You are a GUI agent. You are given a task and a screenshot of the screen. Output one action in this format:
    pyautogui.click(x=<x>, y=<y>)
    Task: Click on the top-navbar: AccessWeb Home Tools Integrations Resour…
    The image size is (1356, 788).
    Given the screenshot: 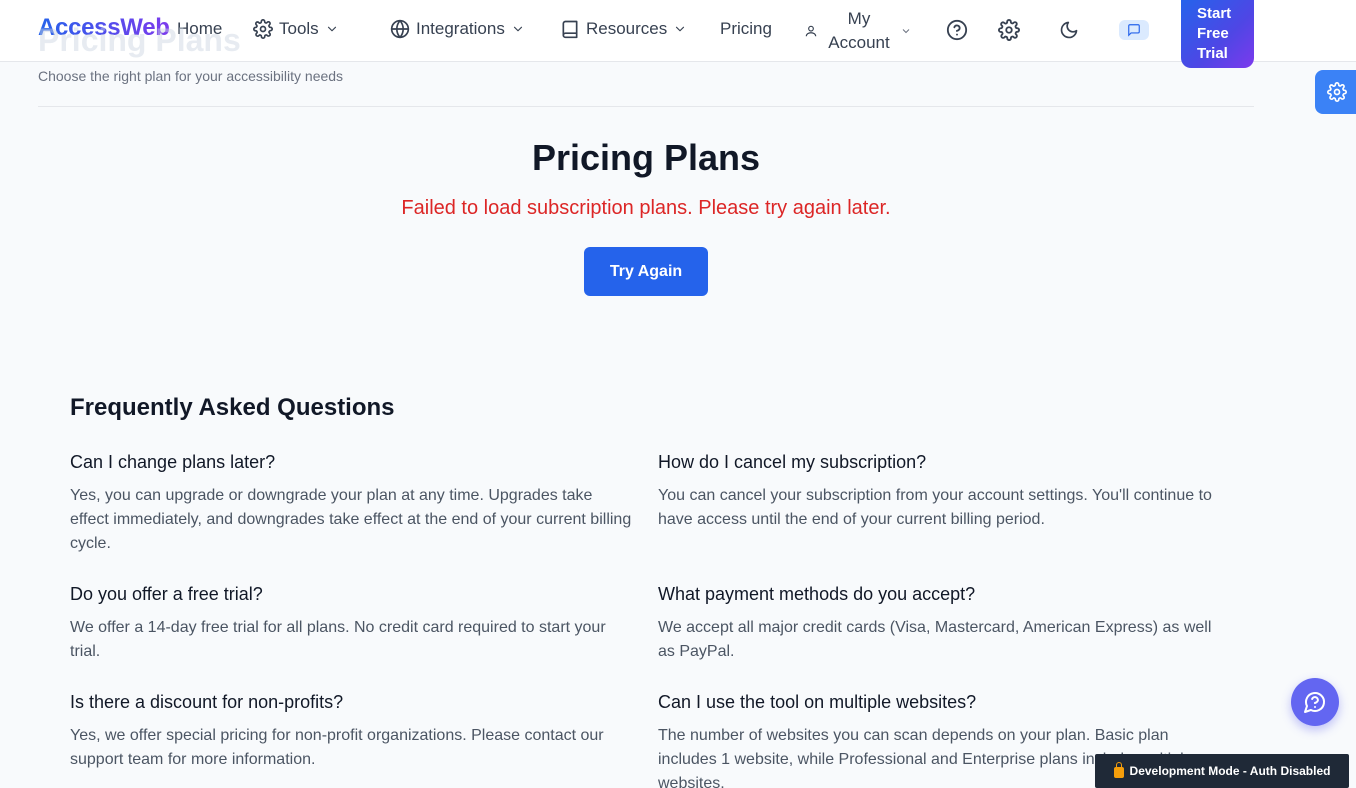 What is the action you would take?
    pyautogui.click(x=678, y=34)
    